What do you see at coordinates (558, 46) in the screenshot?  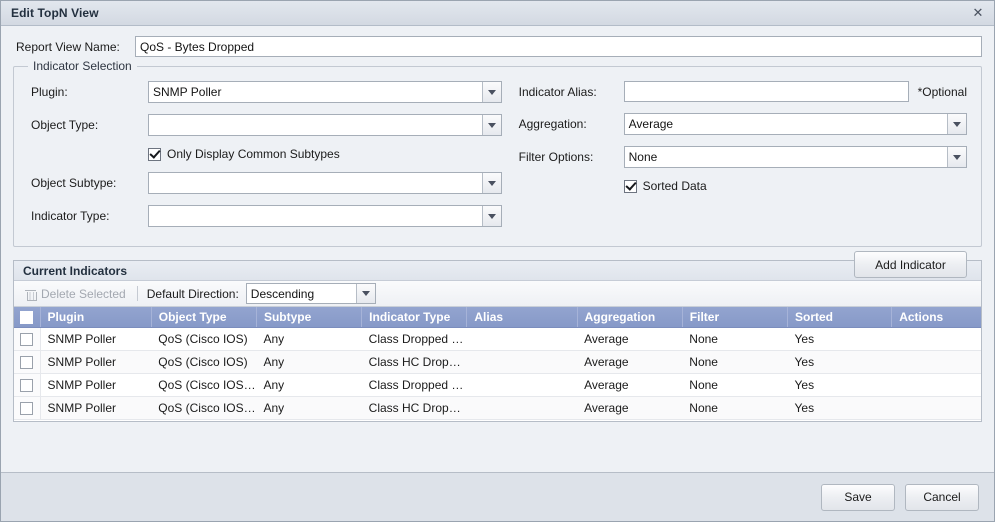 I see `report-view-name-input` at bounding box center [558, 46].